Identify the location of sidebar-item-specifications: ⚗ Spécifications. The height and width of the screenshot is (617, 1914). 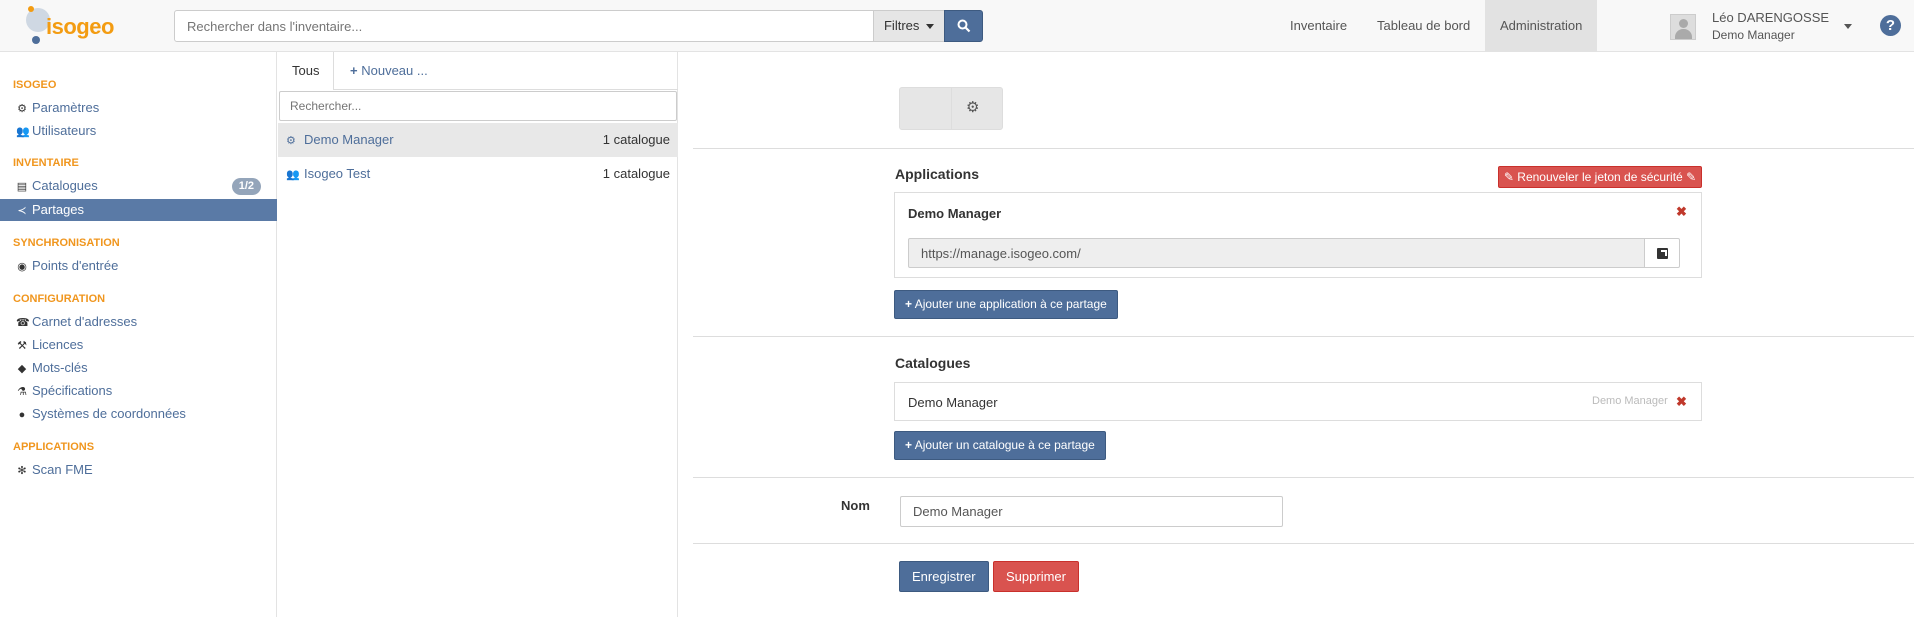
(138, 391).